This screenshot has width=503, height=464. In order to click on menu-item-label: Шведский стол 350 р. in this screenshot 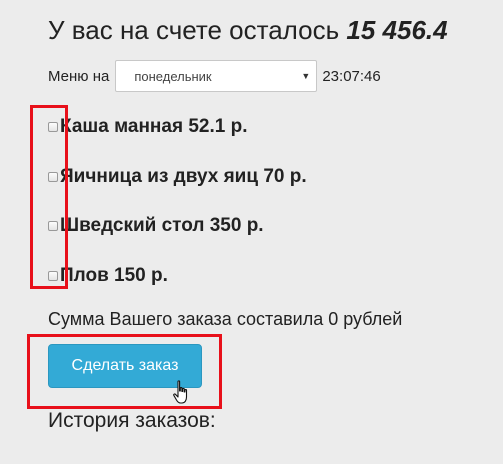, I will do `click(162, 225)`.